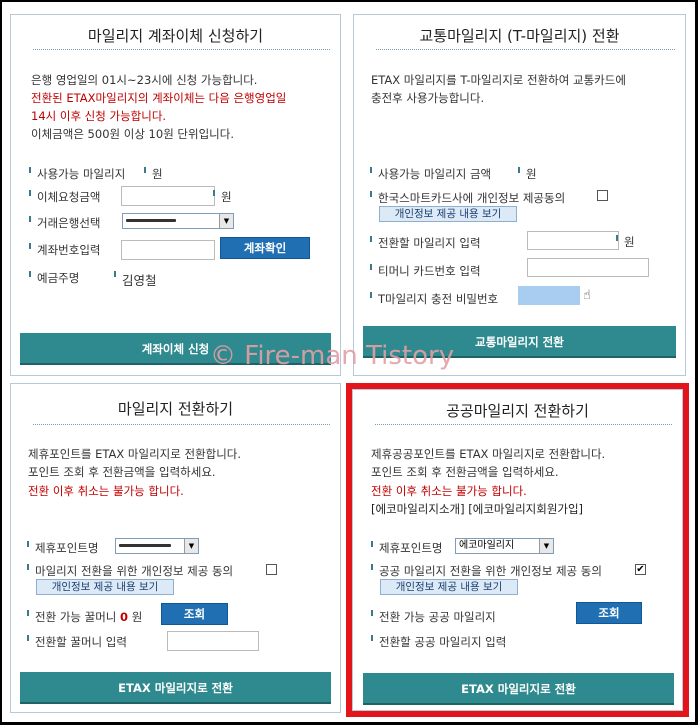  Describe the element at coordinates (64, 250) in the screenshot. I see `account-number-label: 계좌번호입력` at that location.